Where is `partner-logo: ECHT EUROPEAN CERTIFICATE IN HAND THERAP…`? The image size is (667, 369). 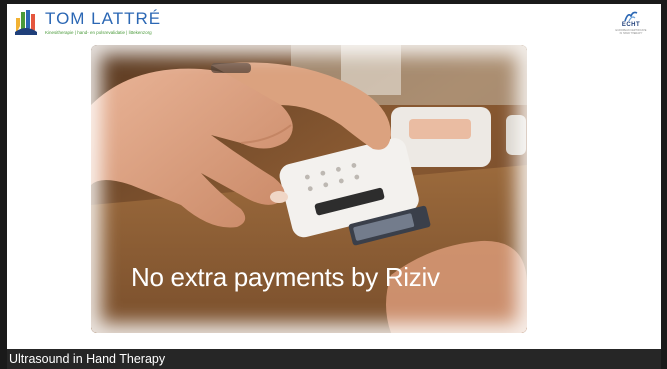 partner-logo: ECHT EUROPEAN CERTIFICATE IN HAND THERAP… is located at coordinates (631, 22).